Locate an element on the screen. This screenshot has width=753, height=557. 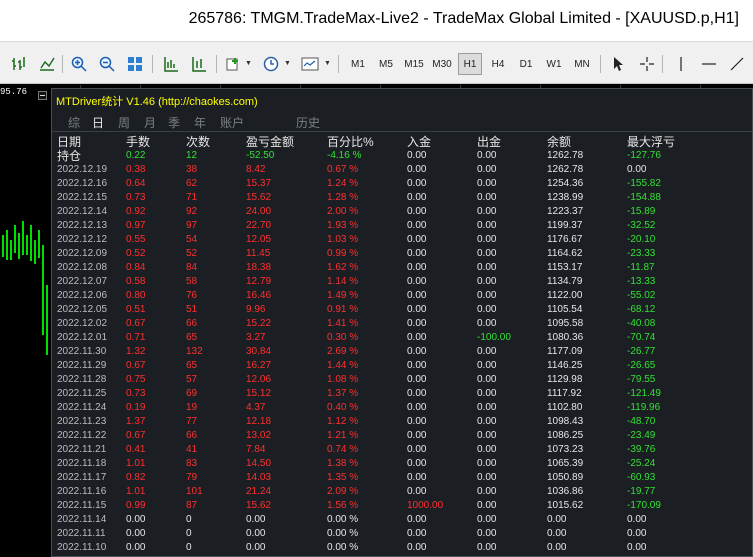
cell-lots: 0.41 is located at coordinates (136, 449).